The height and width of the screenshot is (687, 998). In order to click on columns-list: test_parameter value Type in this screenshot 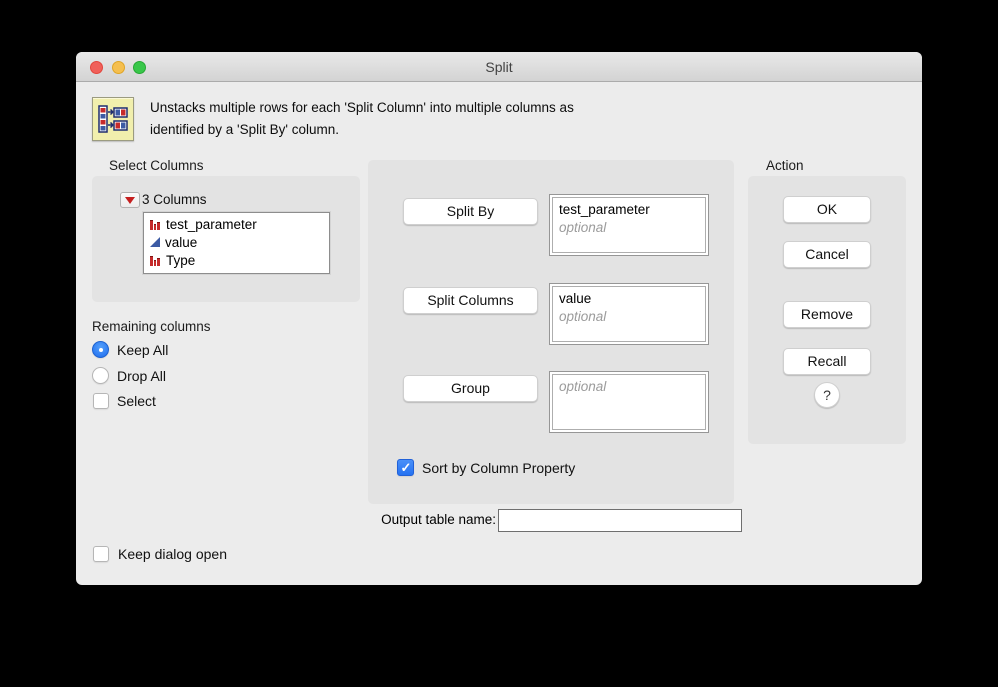, I will do `click(236, 243)`.